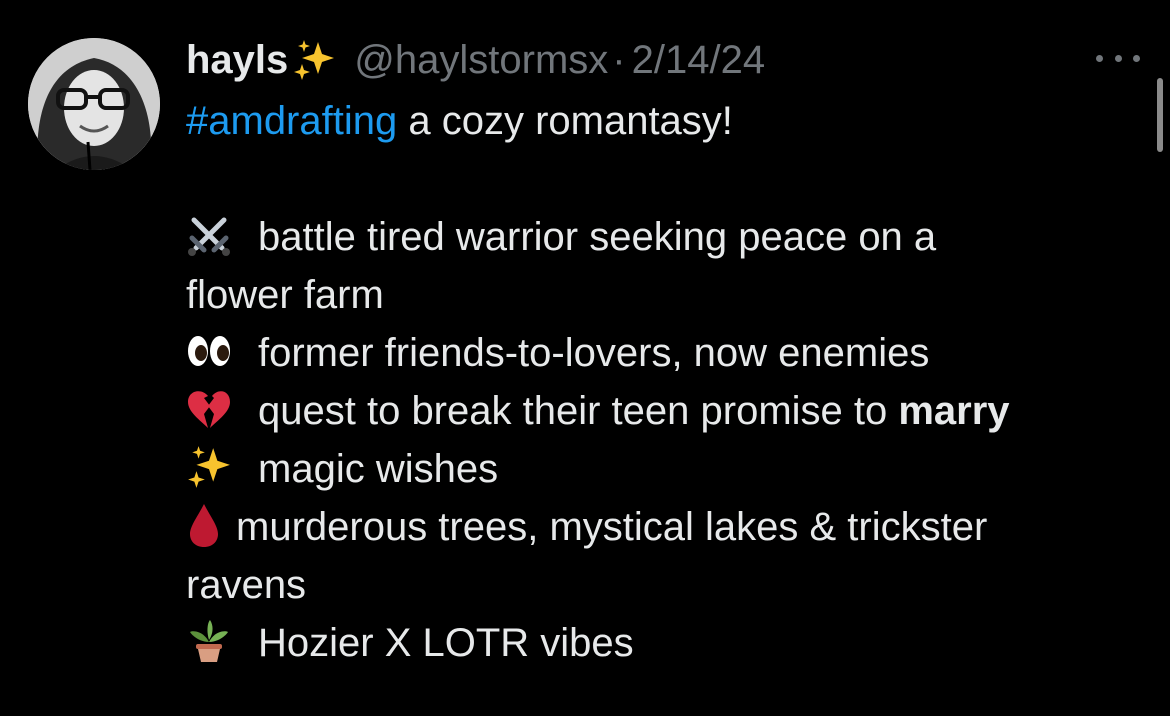  What do you see at coordinates (209, 235) in the screenshot?
I see `crossed-swords-icon` at bounding box center [209, 235].